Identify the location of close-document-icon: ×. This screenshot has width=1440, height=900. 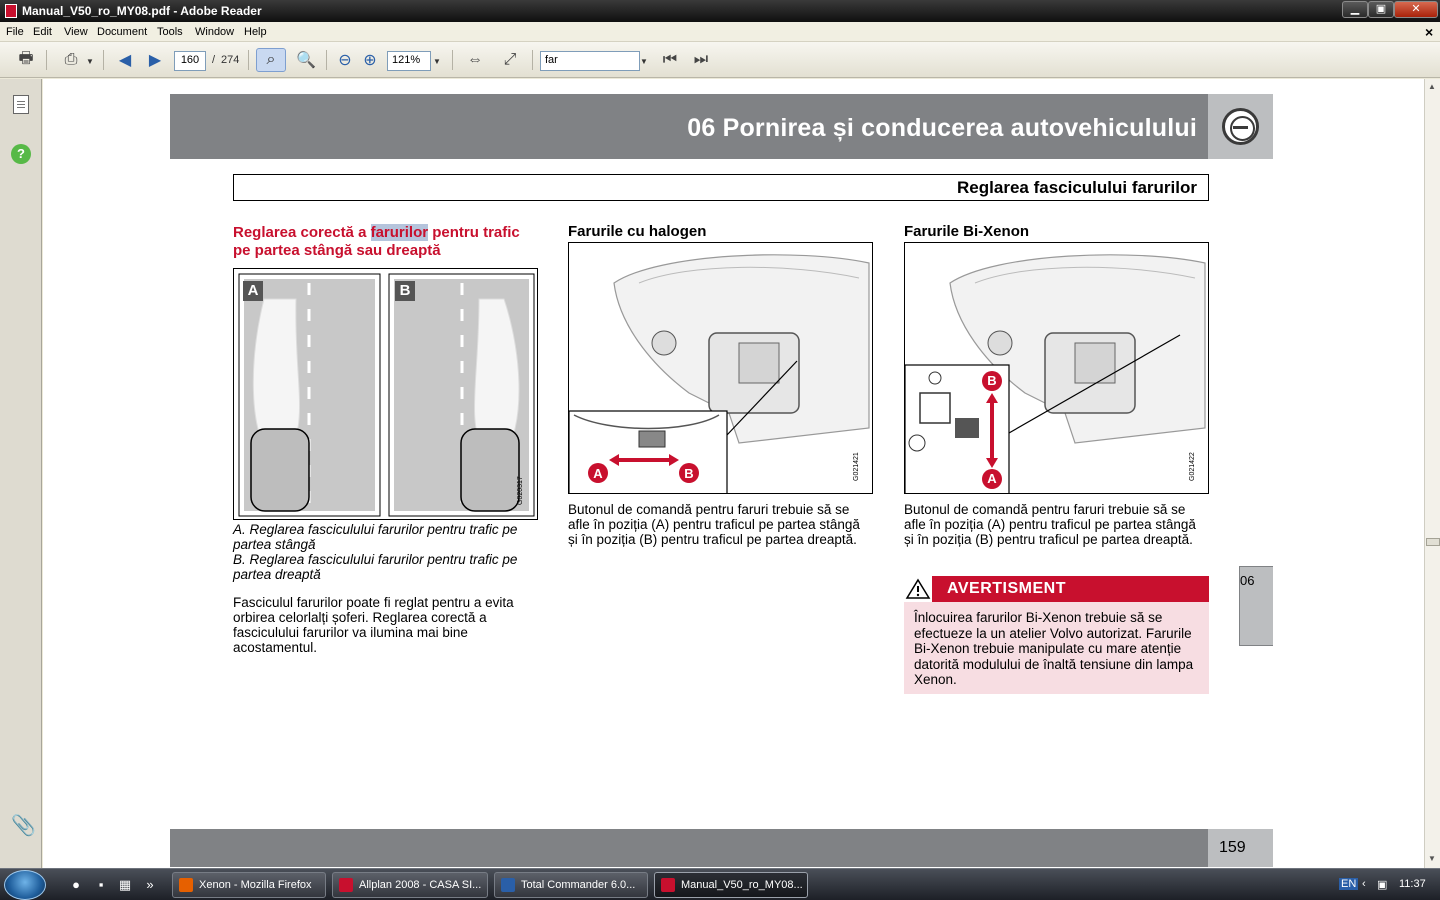
(1429, 32).